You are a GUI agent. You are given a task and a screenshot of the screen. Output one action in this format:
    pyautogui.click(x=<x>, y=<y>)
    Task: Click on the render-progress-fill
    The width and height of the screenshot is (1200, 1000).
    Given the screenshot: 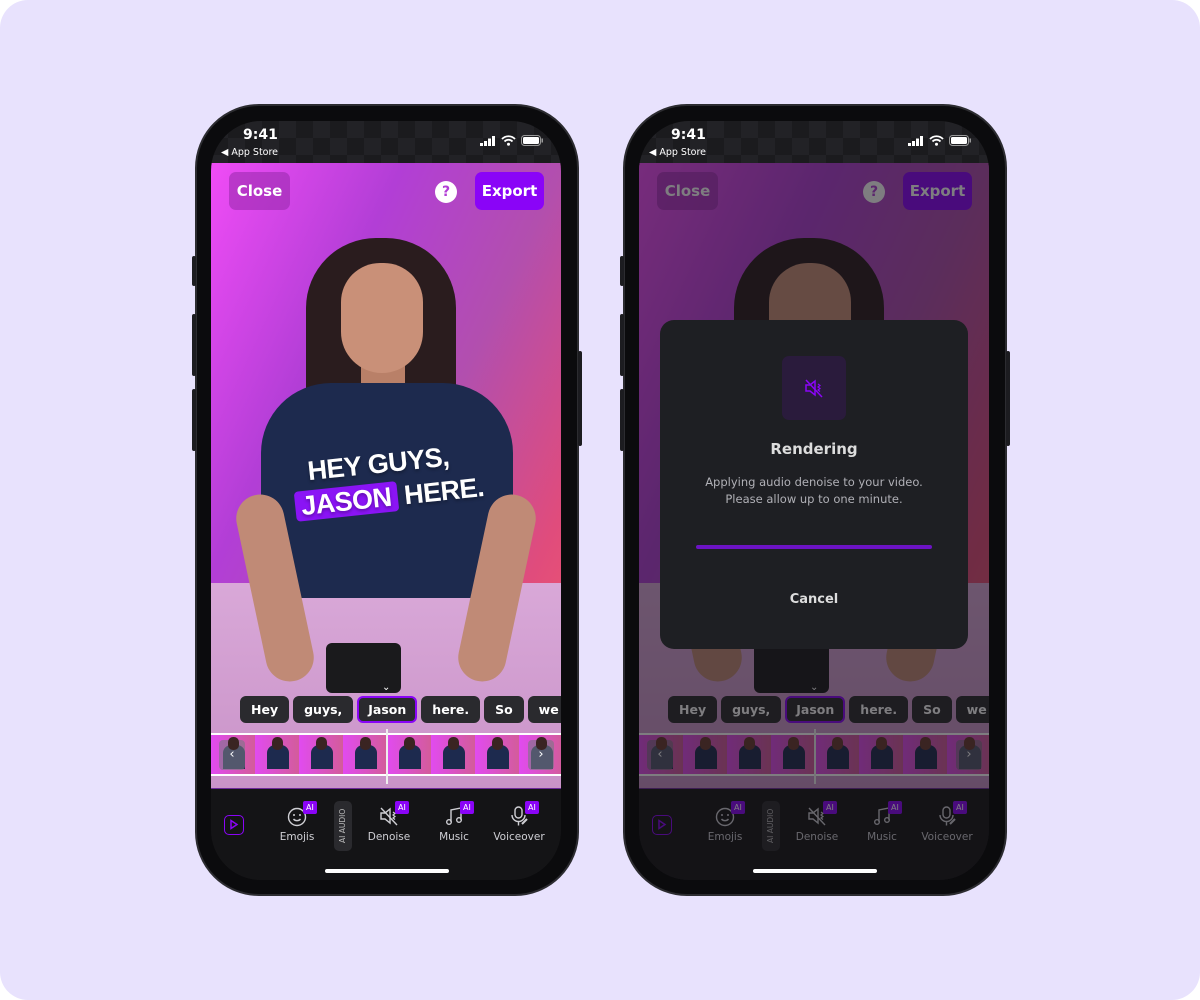 What is the action you would take?
    pyautogui.click(x=814, y=547)
    